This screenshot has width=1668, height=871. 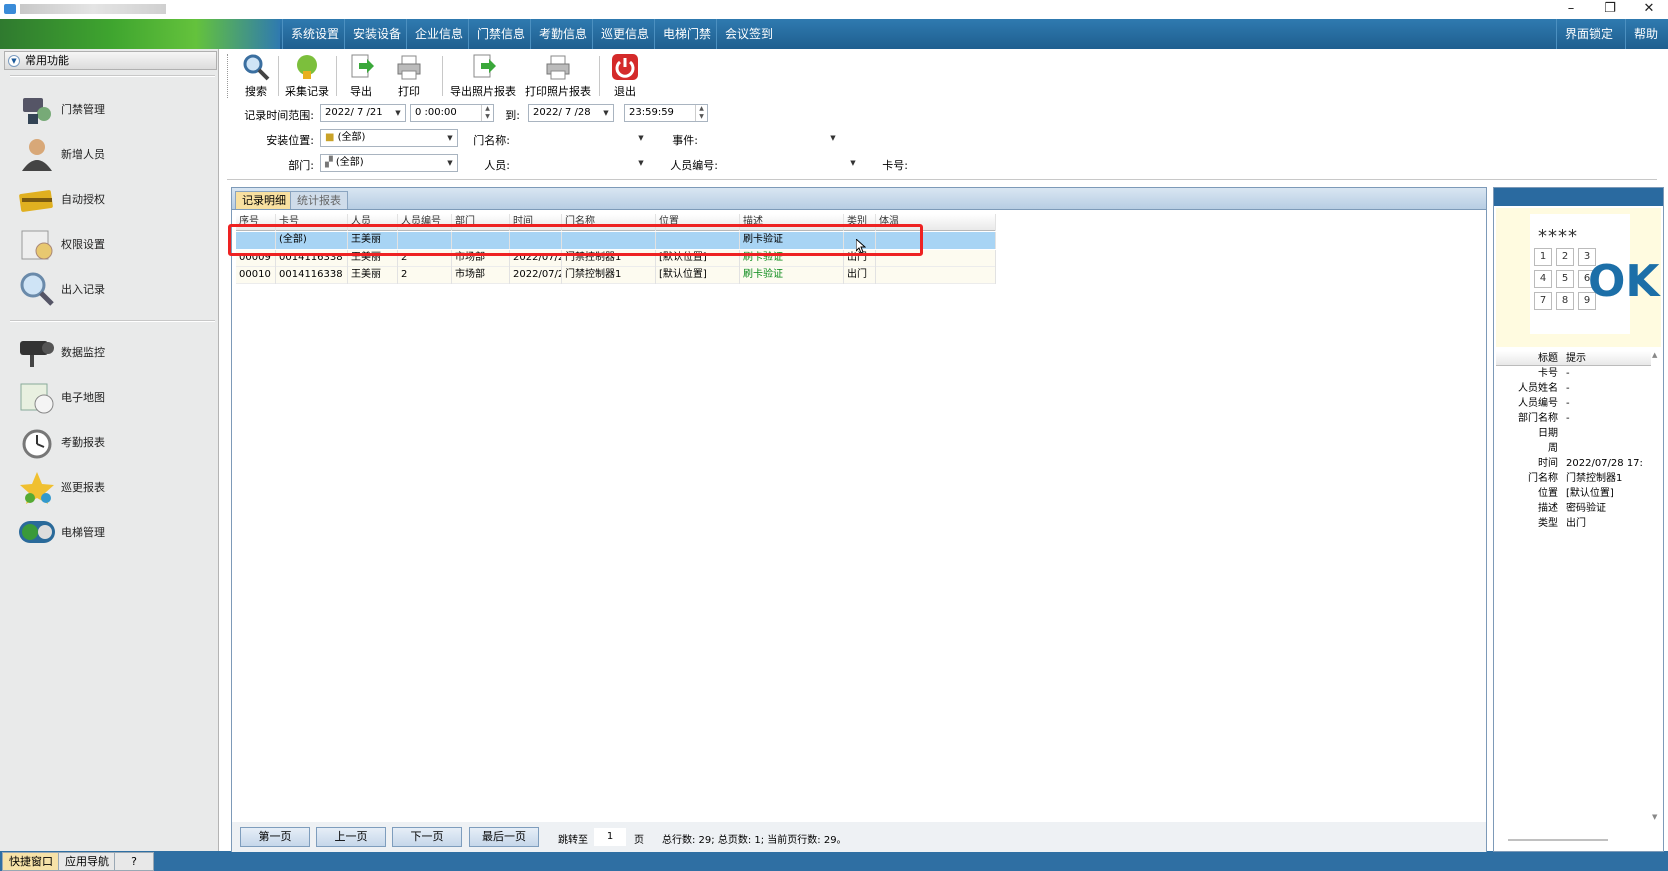 I want to click on menu-attendance-info: 考勤信息, so click(x=562, y=34).